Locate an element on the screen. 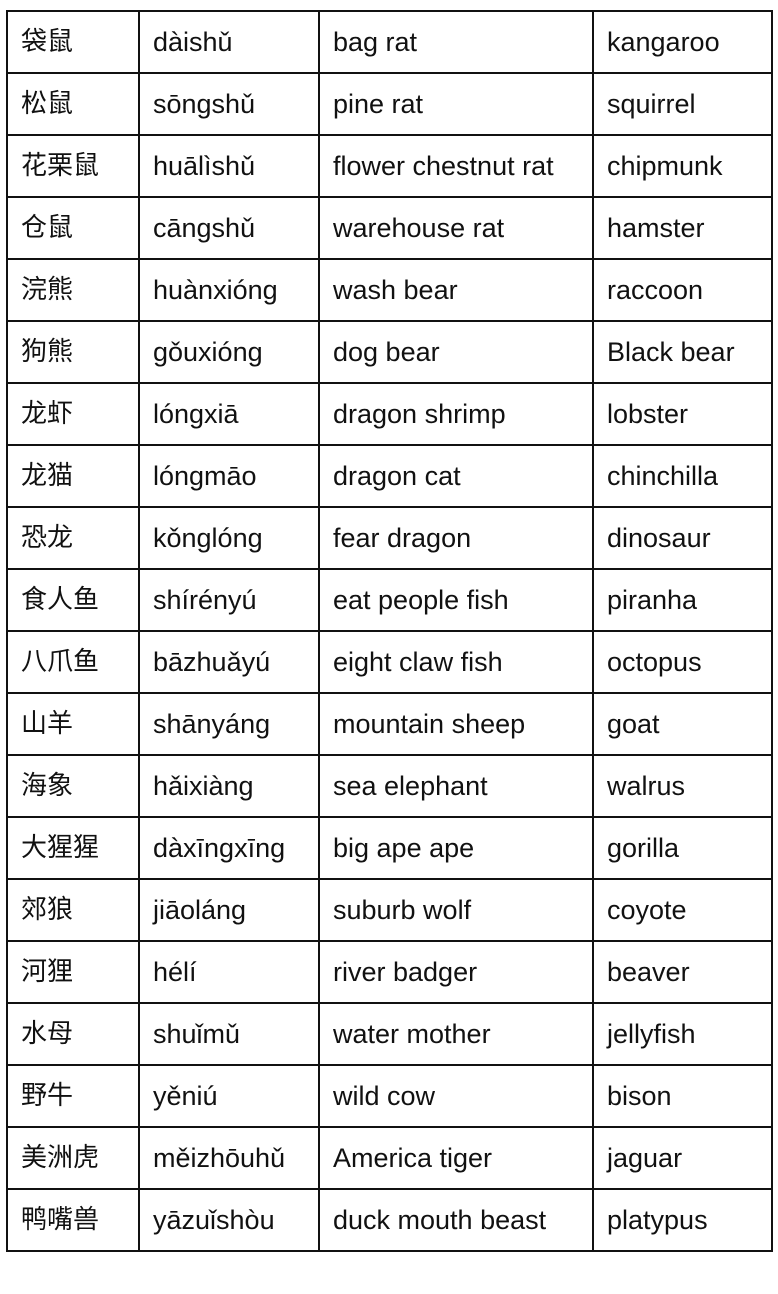 The width and height of the screenshot is (778, 1294). pinyin-cell: kǒnglóng is located at coordinates (229, 538).